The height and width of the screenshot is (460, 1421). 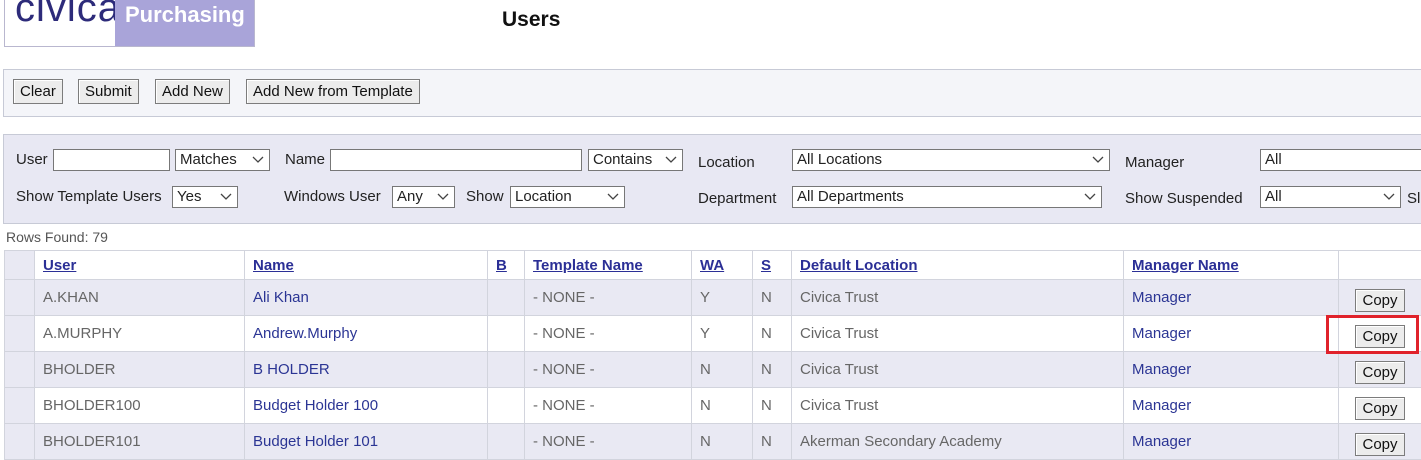 What do you see at coordinates (1413, 198) in the screenshot?
I see `cut-off-label: Sl` at bounding box center [1413, 198].